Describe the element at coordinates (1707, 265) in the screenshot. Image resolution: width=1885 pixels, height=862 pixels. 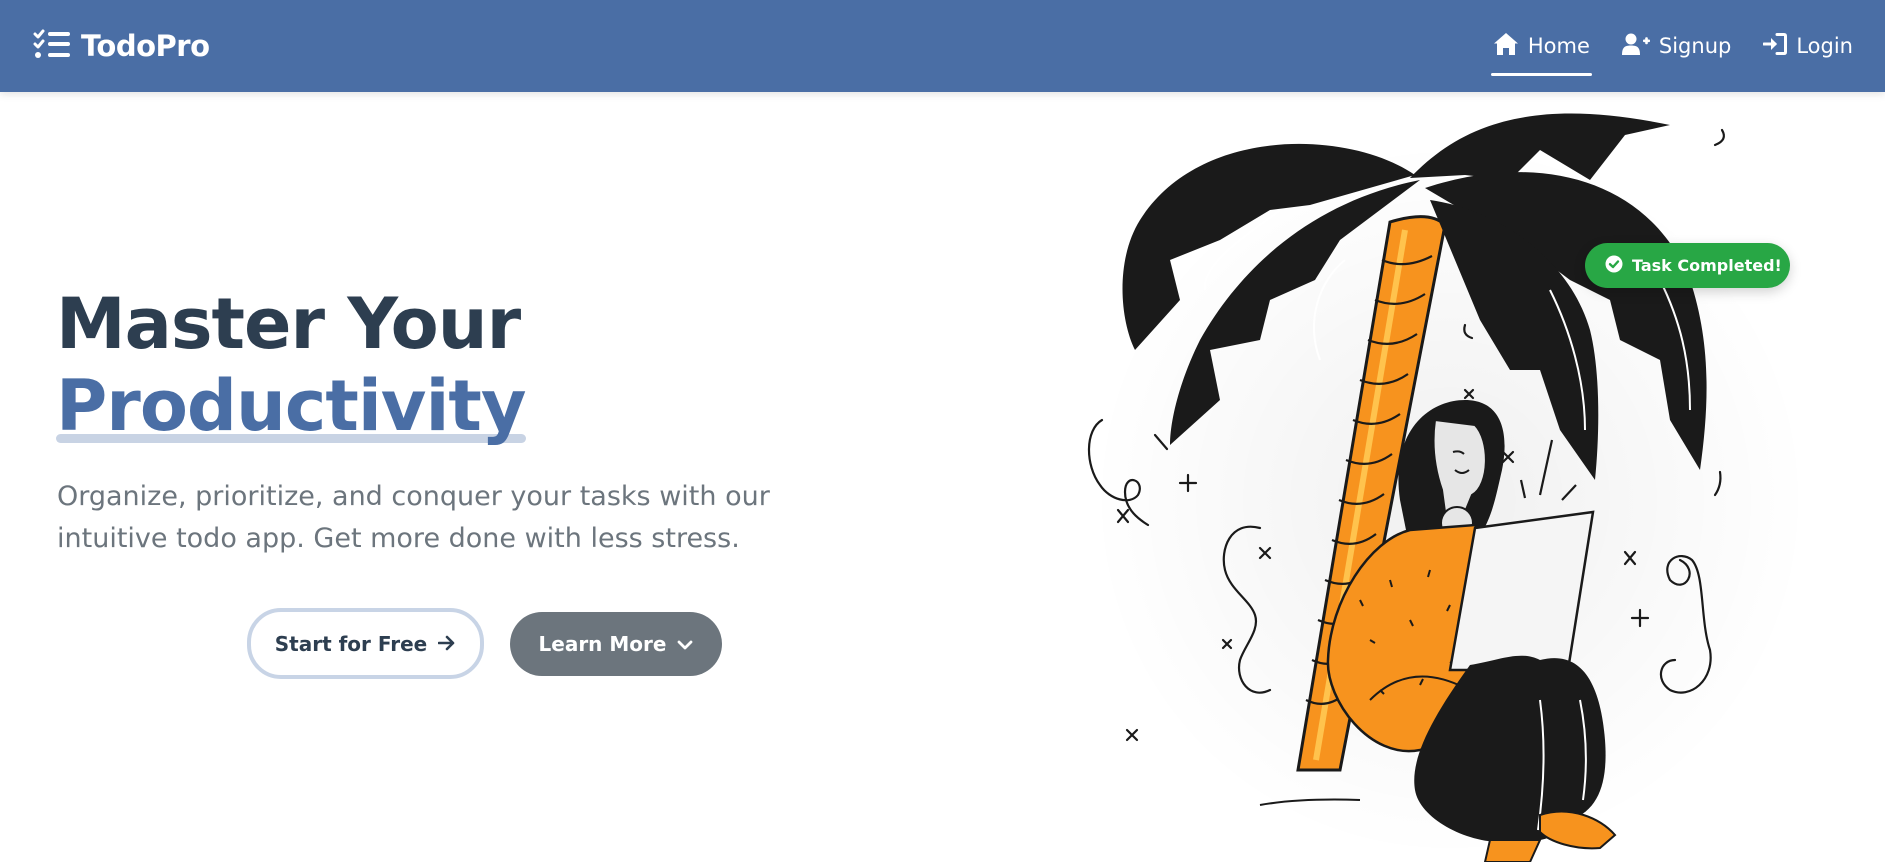
I see `toast-text: Task Completed!` at that location.